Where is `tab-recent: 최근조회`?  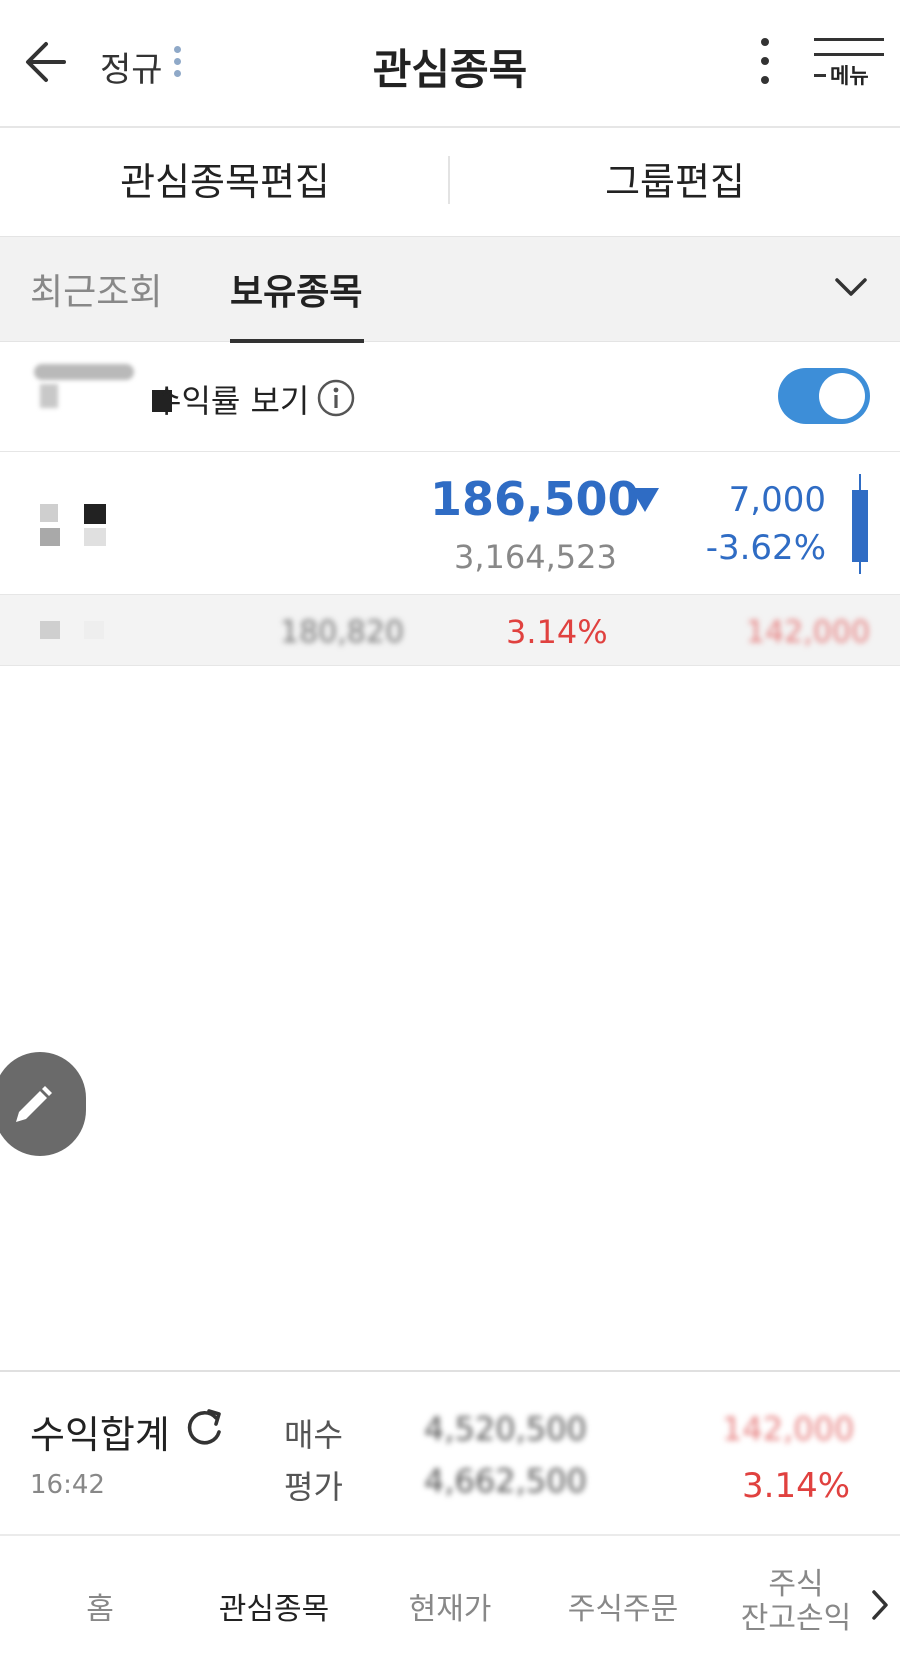
tab-recent: 최근조회 is located at coordinates (96, 289).